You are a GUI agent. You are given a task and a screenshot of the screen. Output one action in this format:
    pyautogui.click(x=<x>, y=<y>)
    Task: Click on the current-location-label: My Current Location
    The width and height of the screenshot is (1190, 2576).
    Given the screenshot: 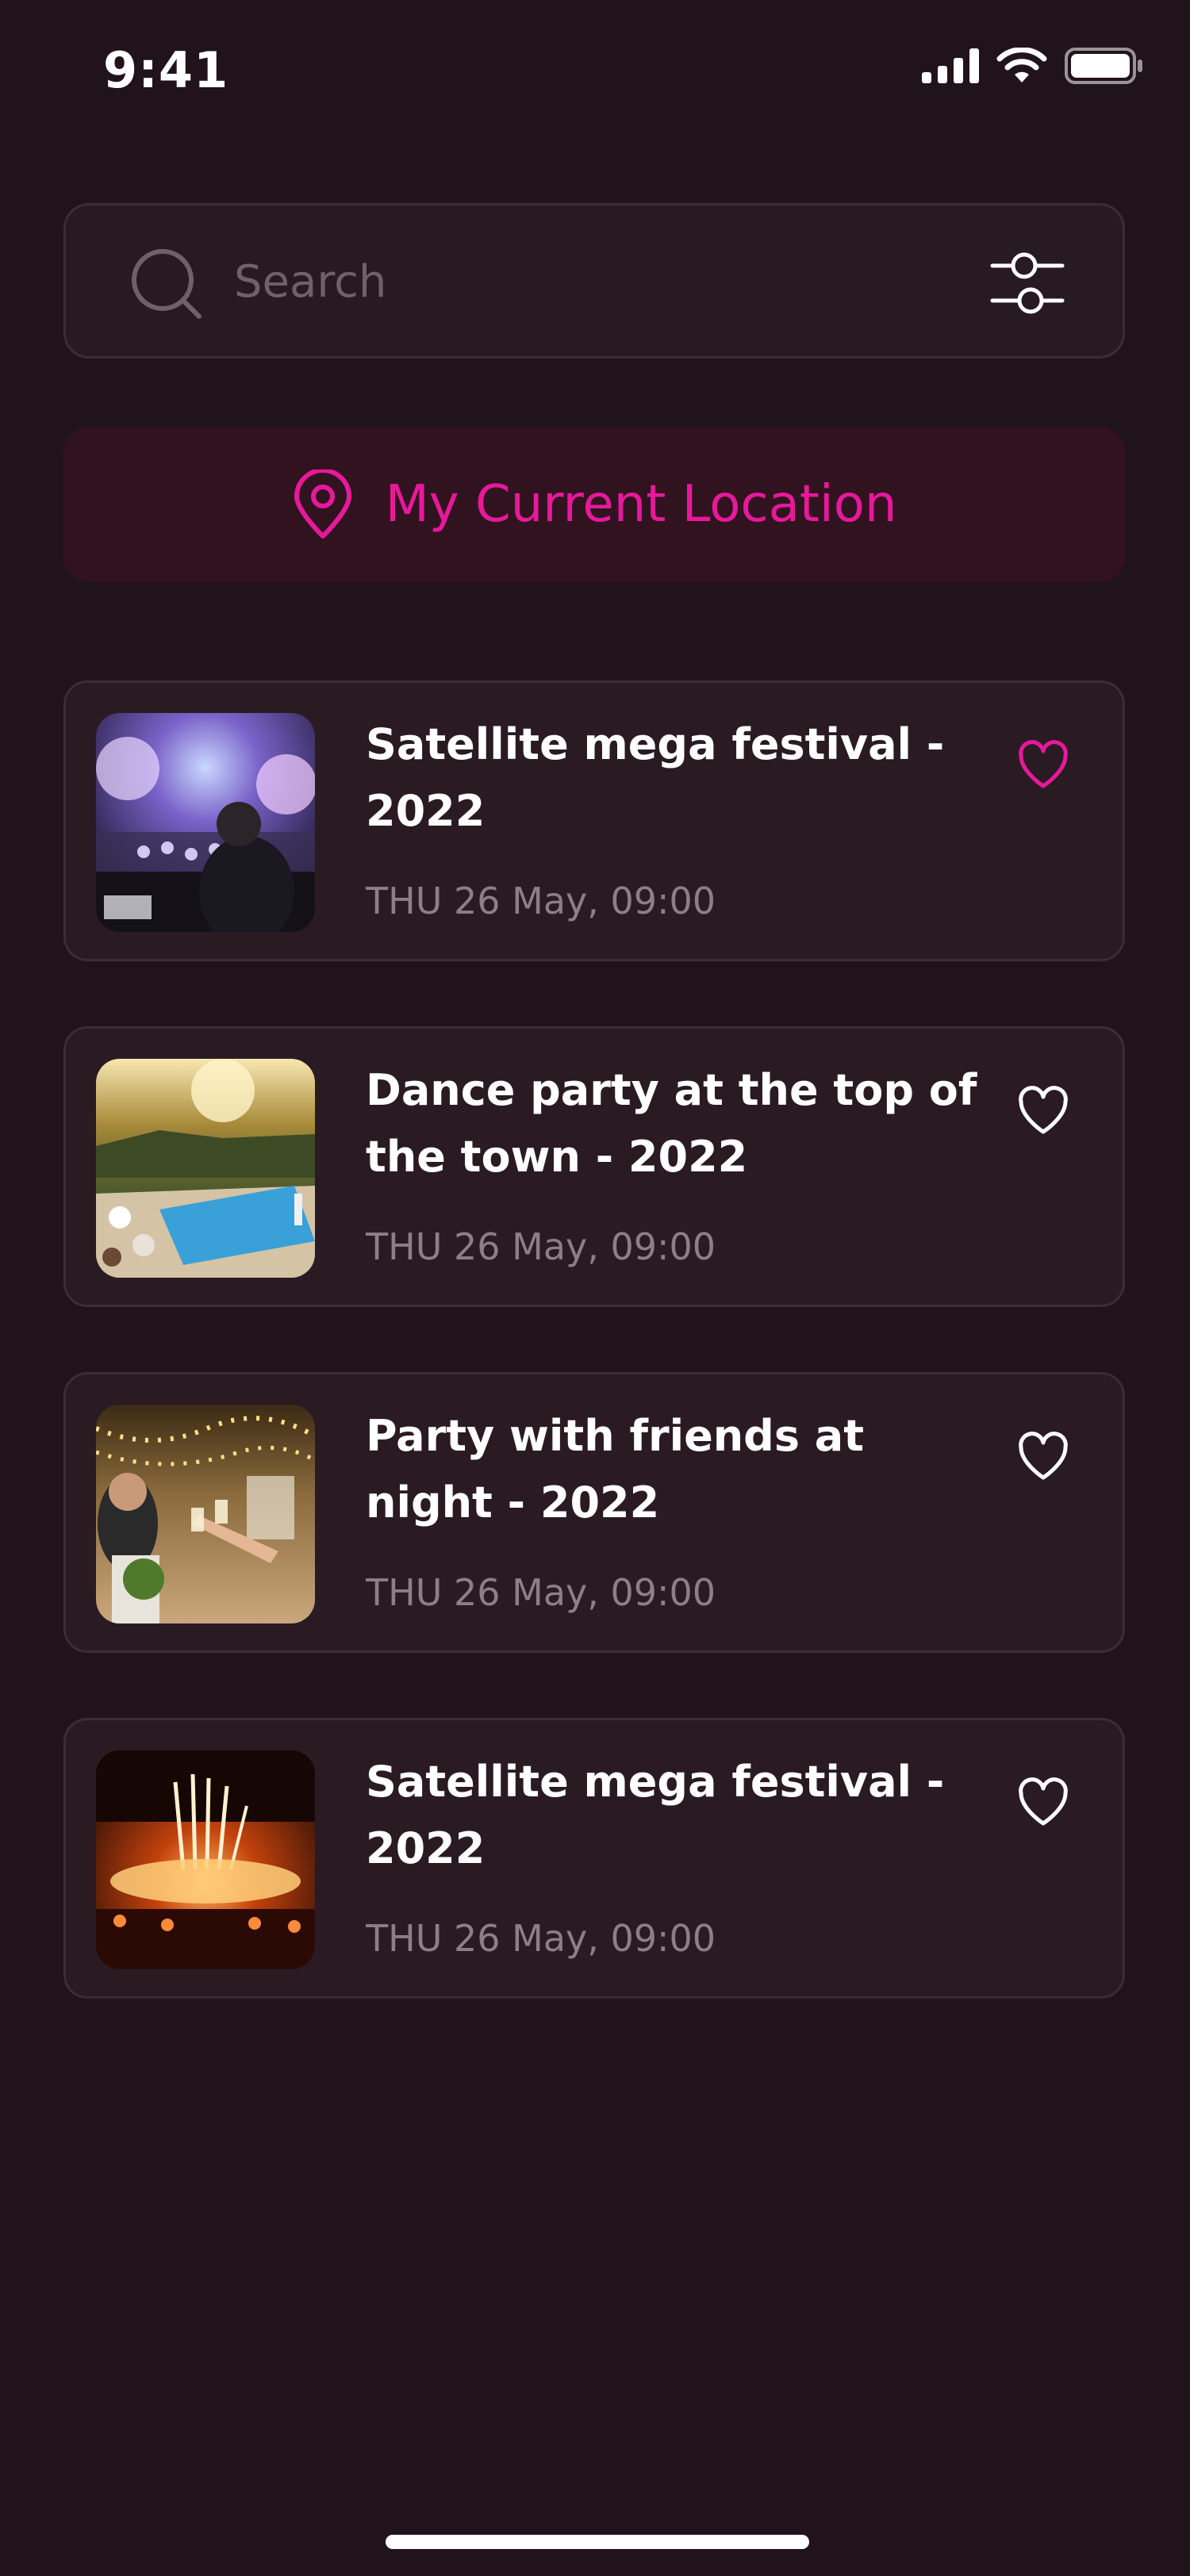 What is the action you would take?
    pyautogui.click(x=641, y=505)
    